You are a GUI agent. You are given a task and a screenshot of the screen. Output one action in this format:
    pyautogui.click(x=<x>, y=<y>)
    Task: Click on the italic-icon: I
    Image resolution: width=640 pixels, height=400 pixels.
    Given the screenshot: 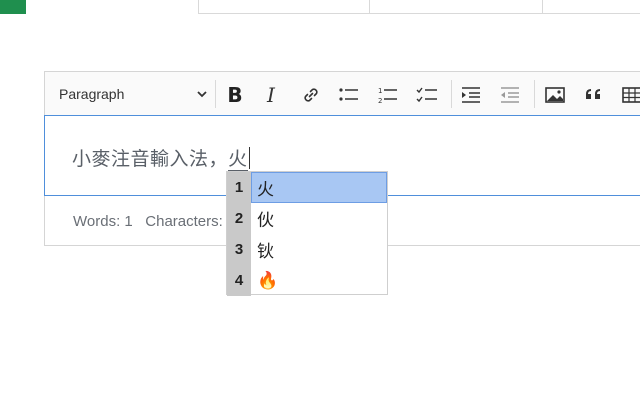 What is the action you would take?
    pyautogui.click(x=271, y=95)
    